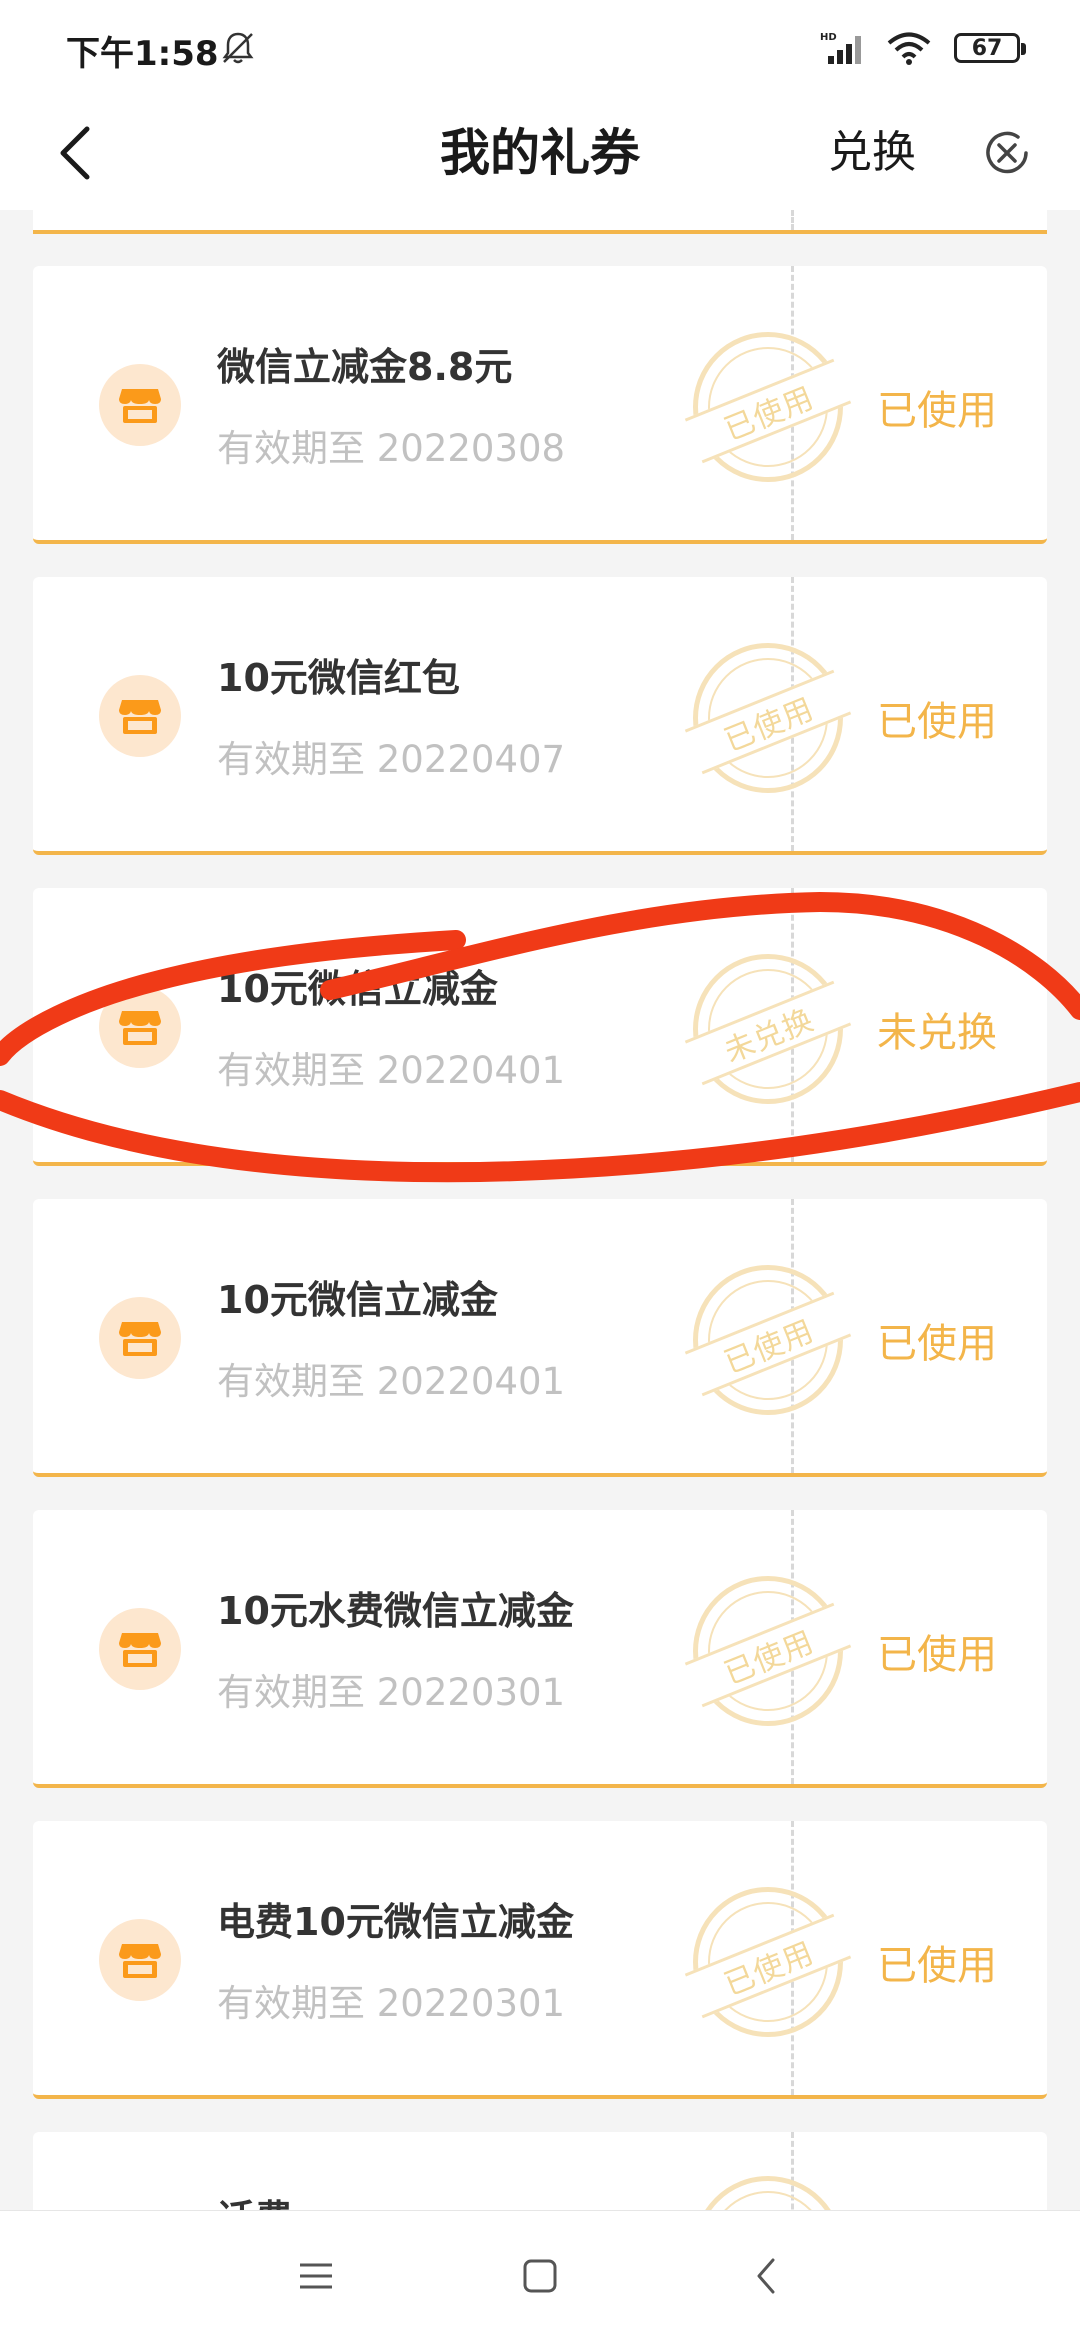  I want to click on unredeemed-stamp: 未兑换, so click(768, 1029).